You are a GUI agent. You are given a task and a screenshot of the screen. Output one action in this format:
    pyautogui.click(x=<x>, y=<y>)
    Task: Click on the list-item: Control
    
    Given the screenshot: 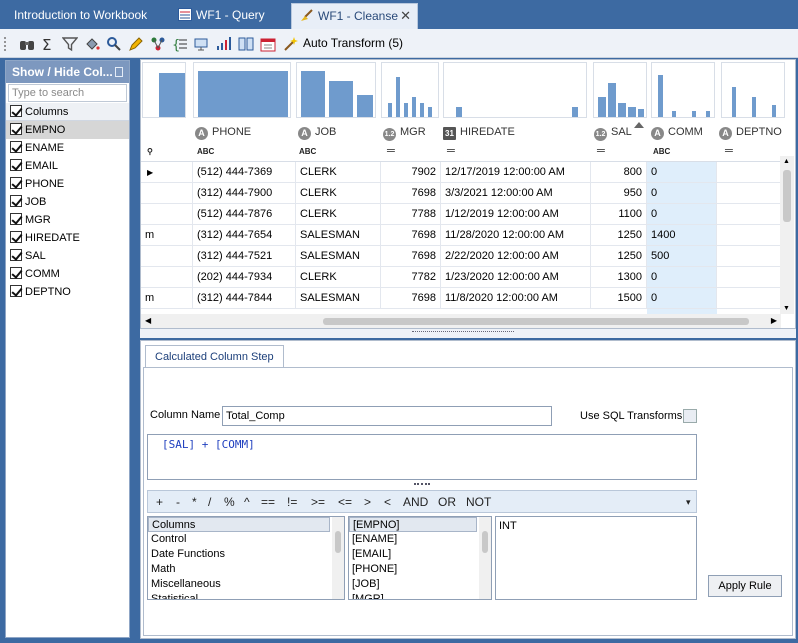 What is the action you would take?
    pyautogui.click(x=246, y=539)
    